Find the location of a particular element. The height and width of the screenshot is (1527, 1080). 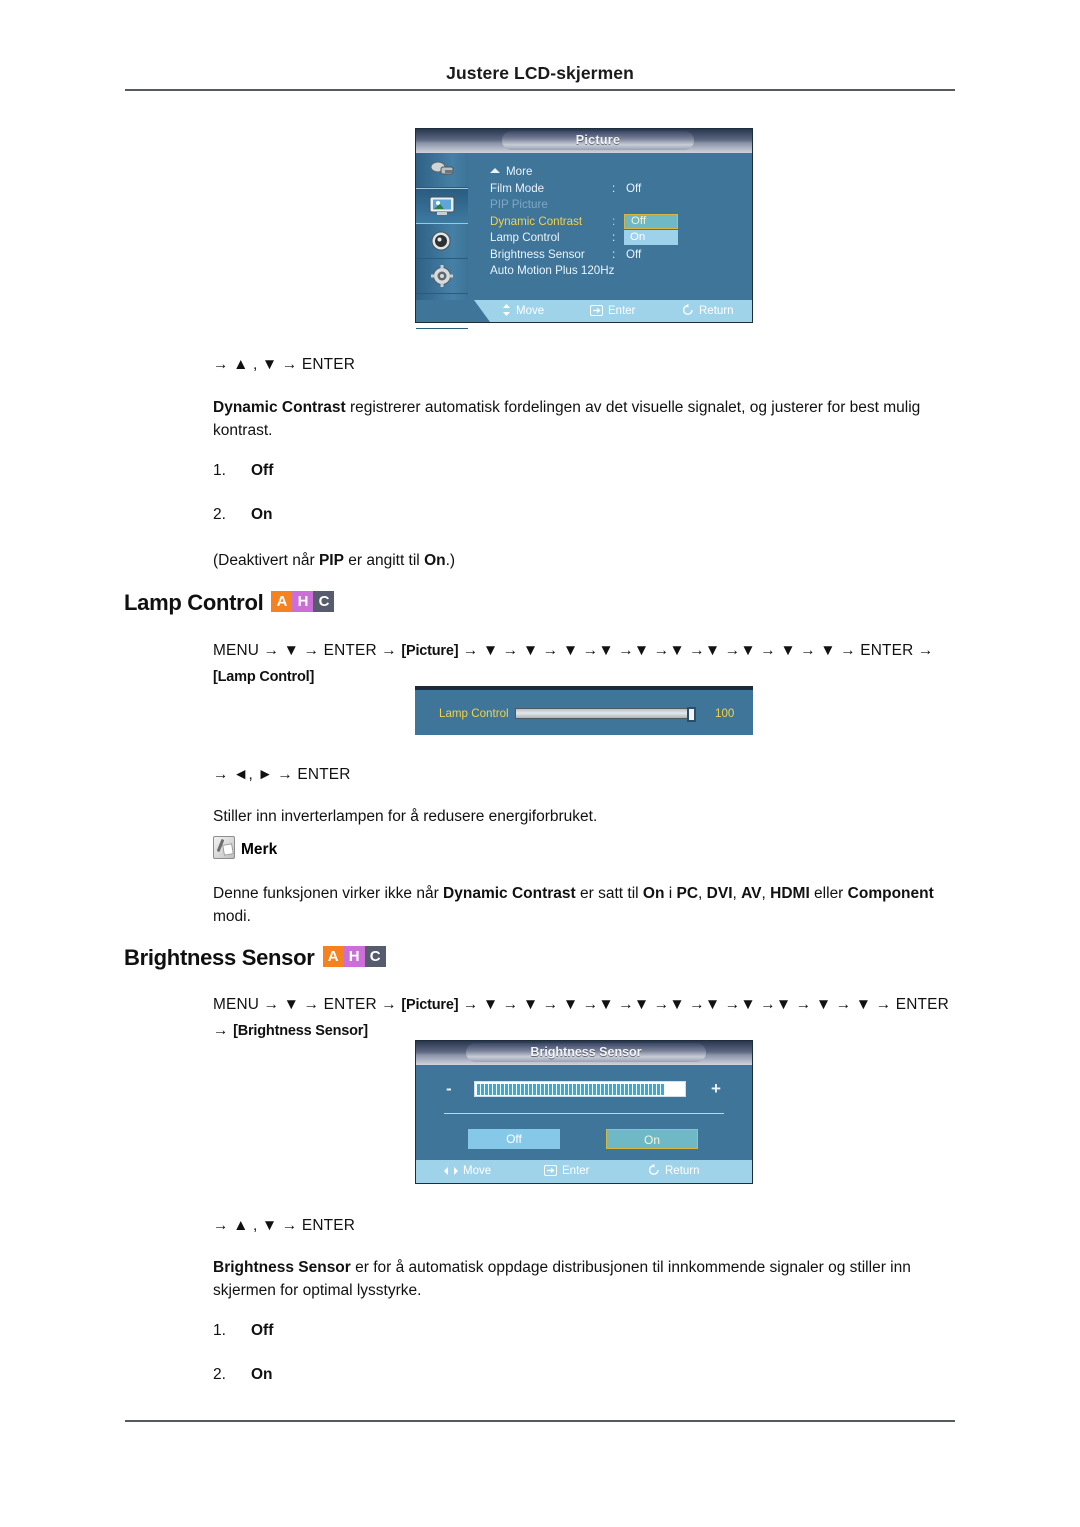

osd-brightness-title: Brightness Sensor is located at coordinates (586, 1052).